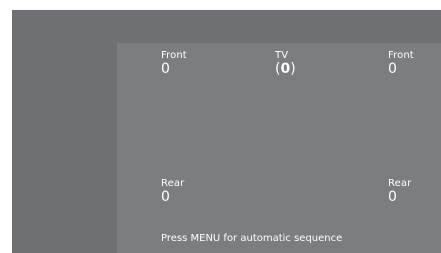 Image resolution: width=441 pixels, height=253 pixels. Describe the element at coordinates (401, 63) in the screenshot. I see `speaker-front-right: Front 0` at that location.